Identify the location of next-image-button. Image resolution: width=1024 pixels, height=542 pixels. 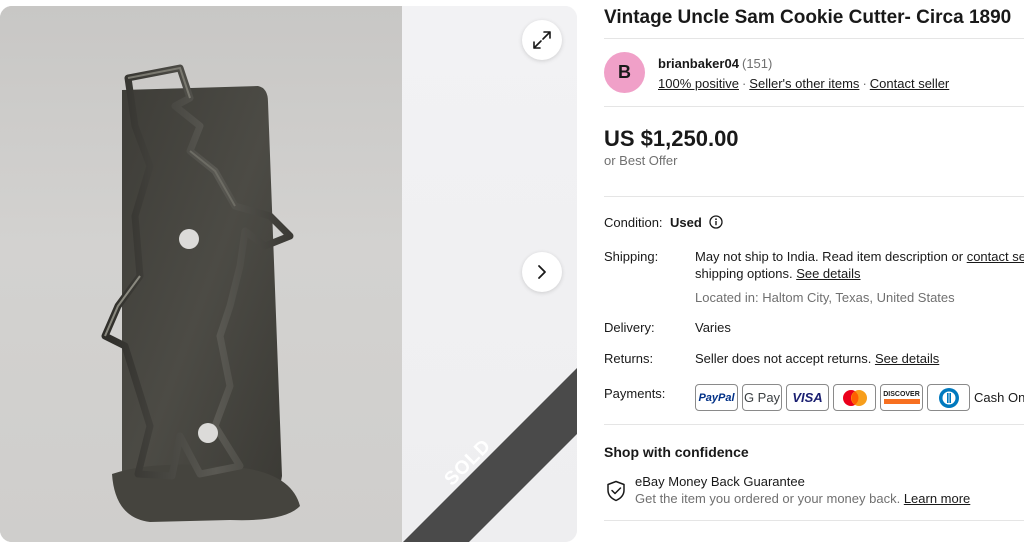
(542, 272).